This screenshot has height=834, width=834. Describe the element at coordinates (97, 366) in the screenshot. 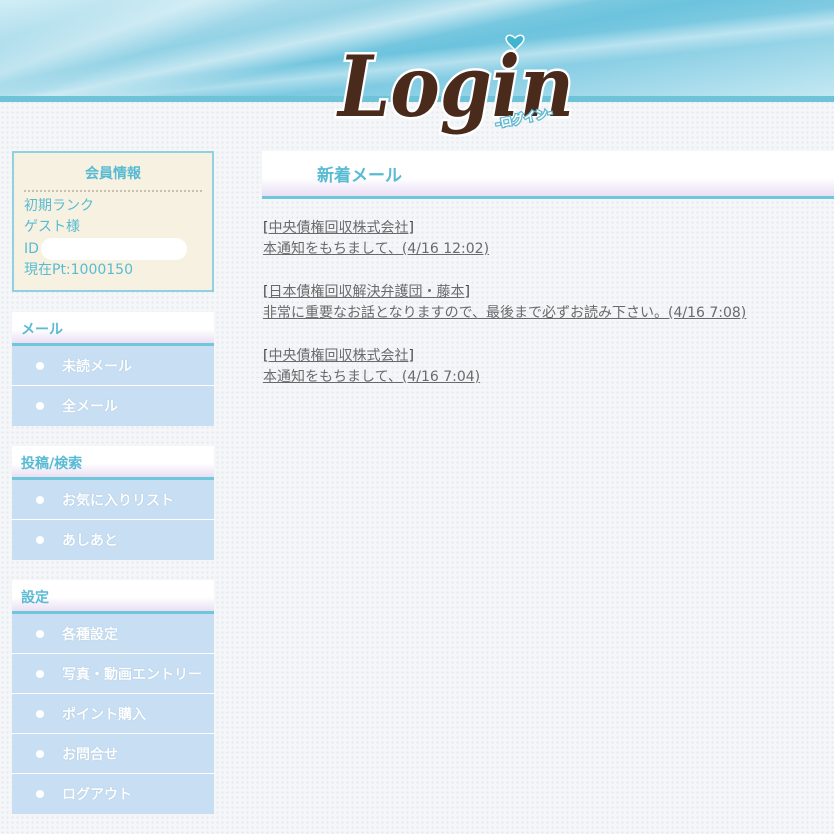

I see `nav-item-label: 未読メール` at that location.